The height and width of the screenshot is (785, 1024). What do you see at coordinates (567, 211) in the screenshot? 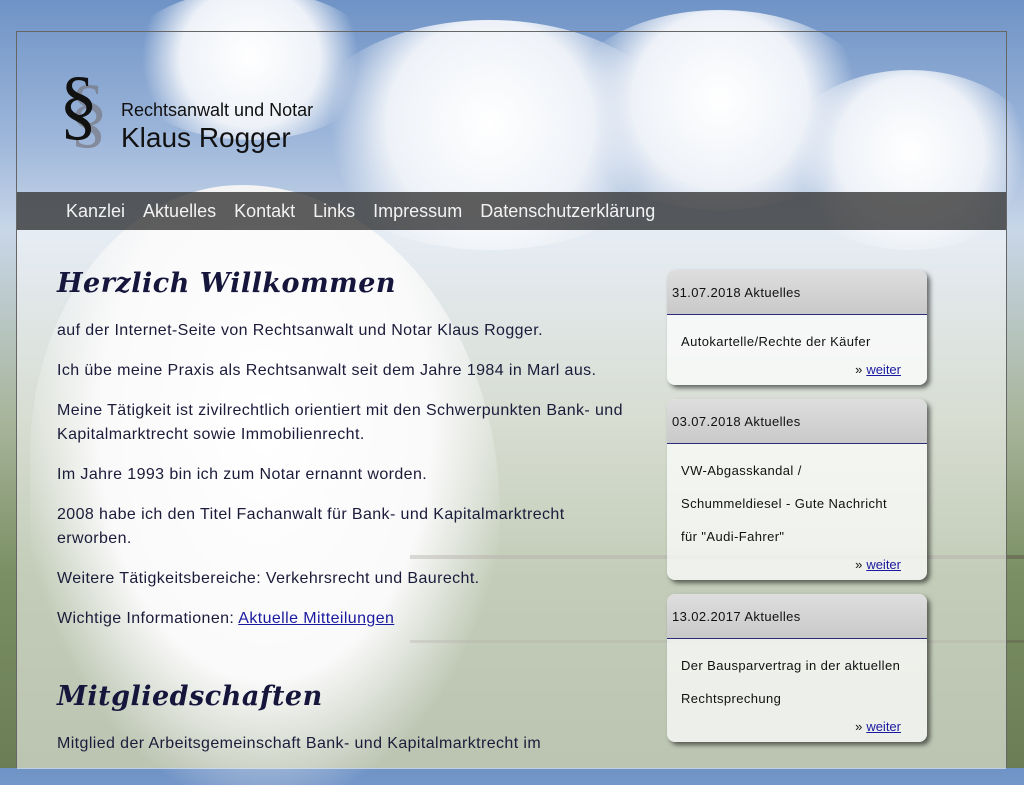
I see `nav-item-datenschutz: Datenschutzerklärung` at bounding box center [567, 211].